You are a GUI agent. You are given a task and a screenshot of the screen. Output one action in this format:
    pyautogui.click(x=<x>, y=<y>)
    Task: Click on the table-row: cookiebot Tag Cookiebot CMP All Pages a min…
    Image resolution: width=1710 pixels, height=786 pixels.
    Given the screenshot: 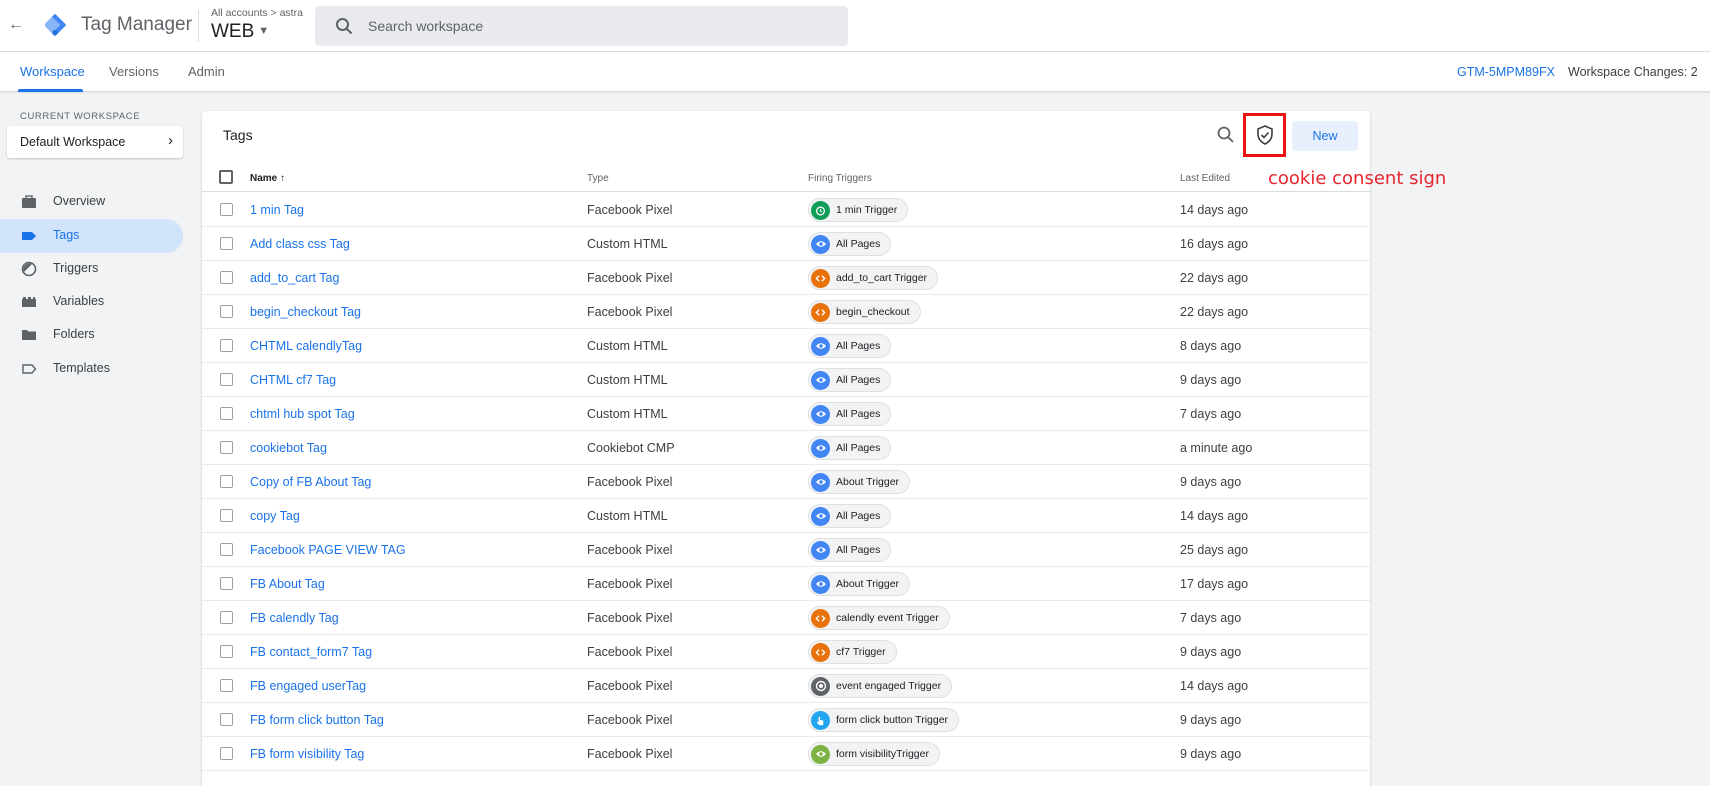 What is the action you would take?
    pyautogui.click(x=786, y=448)
    